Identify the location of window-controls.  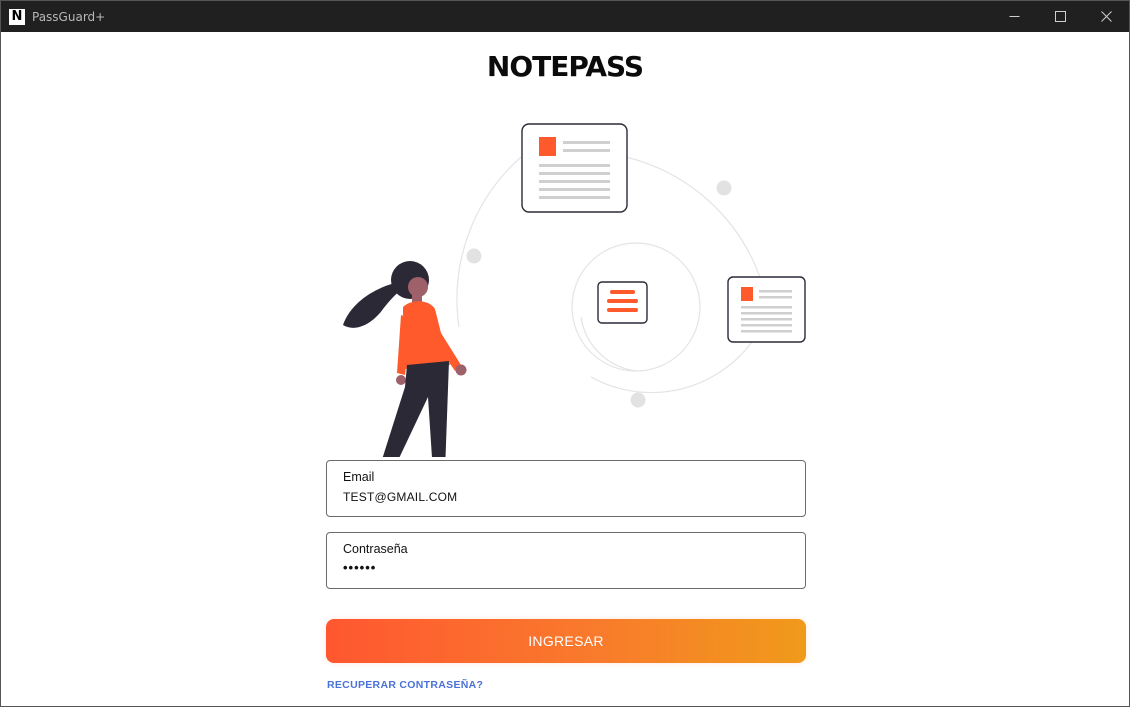
(1060, 16).